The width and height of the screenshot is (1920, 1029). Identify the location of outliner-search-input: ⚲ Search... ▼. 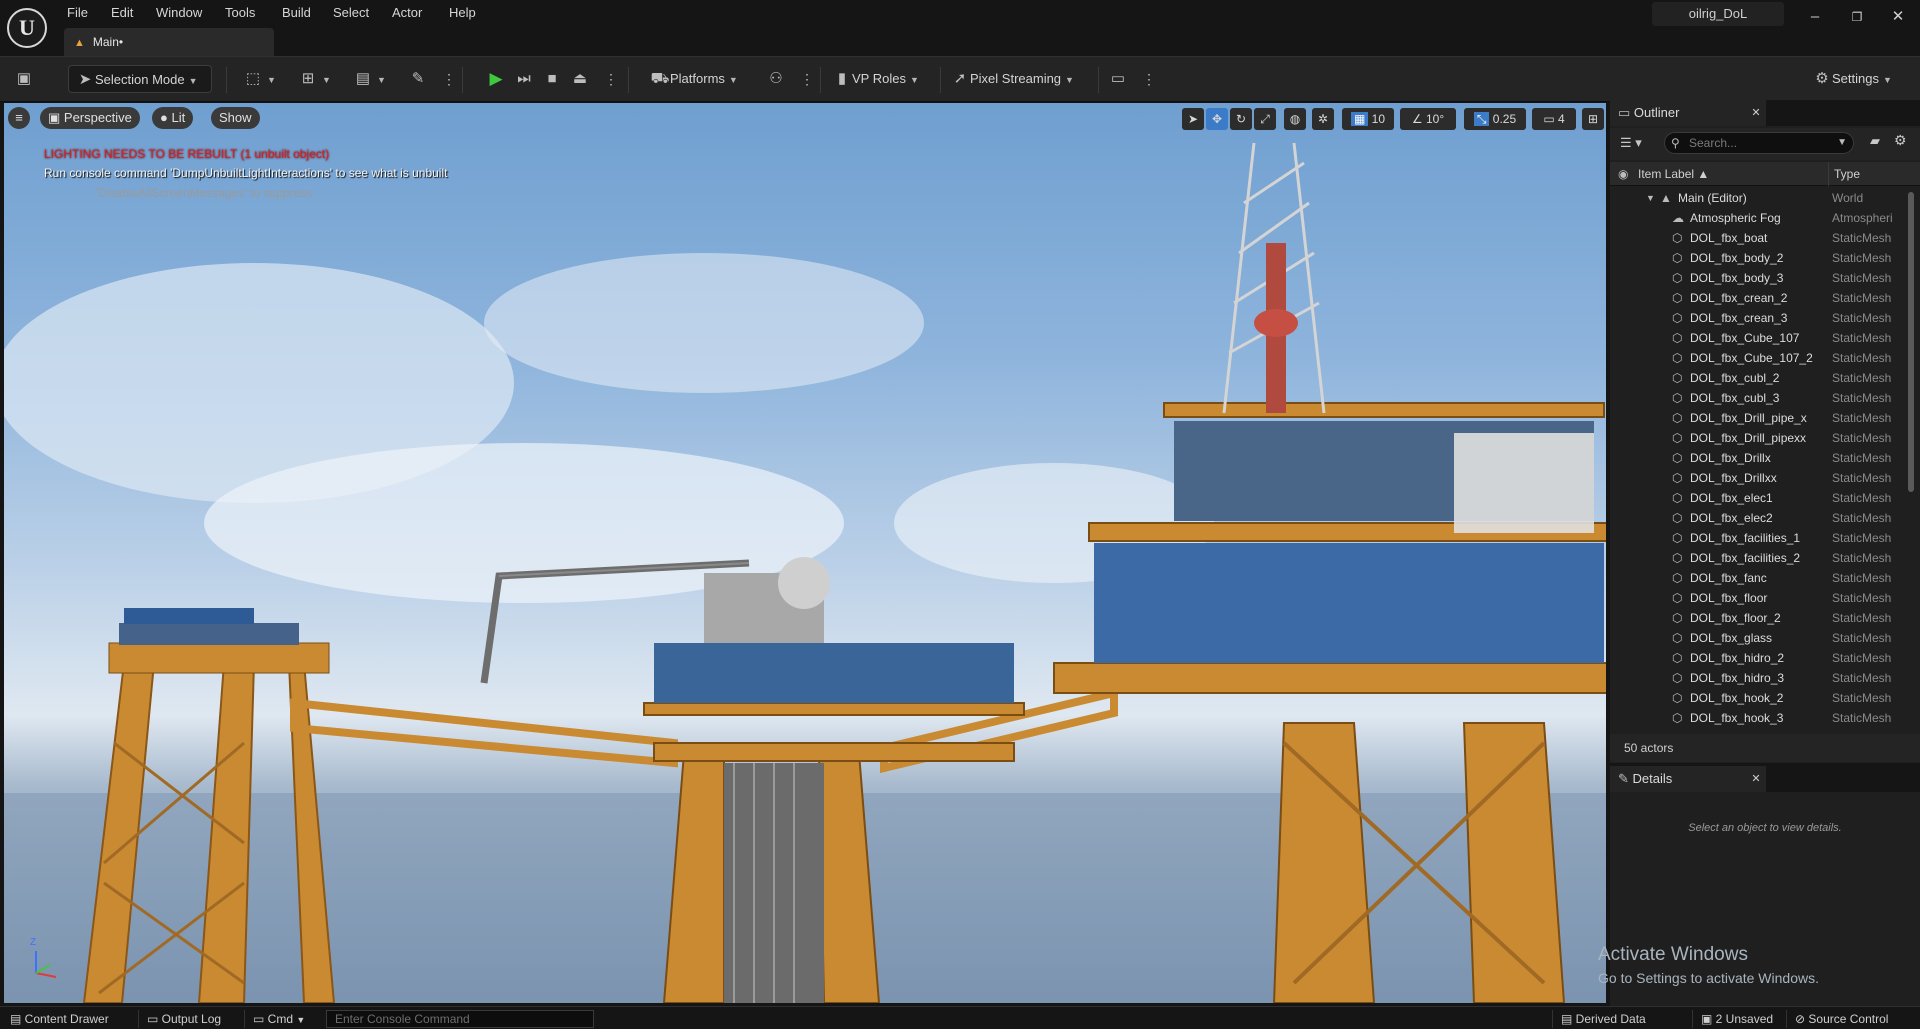
(1759, 143).